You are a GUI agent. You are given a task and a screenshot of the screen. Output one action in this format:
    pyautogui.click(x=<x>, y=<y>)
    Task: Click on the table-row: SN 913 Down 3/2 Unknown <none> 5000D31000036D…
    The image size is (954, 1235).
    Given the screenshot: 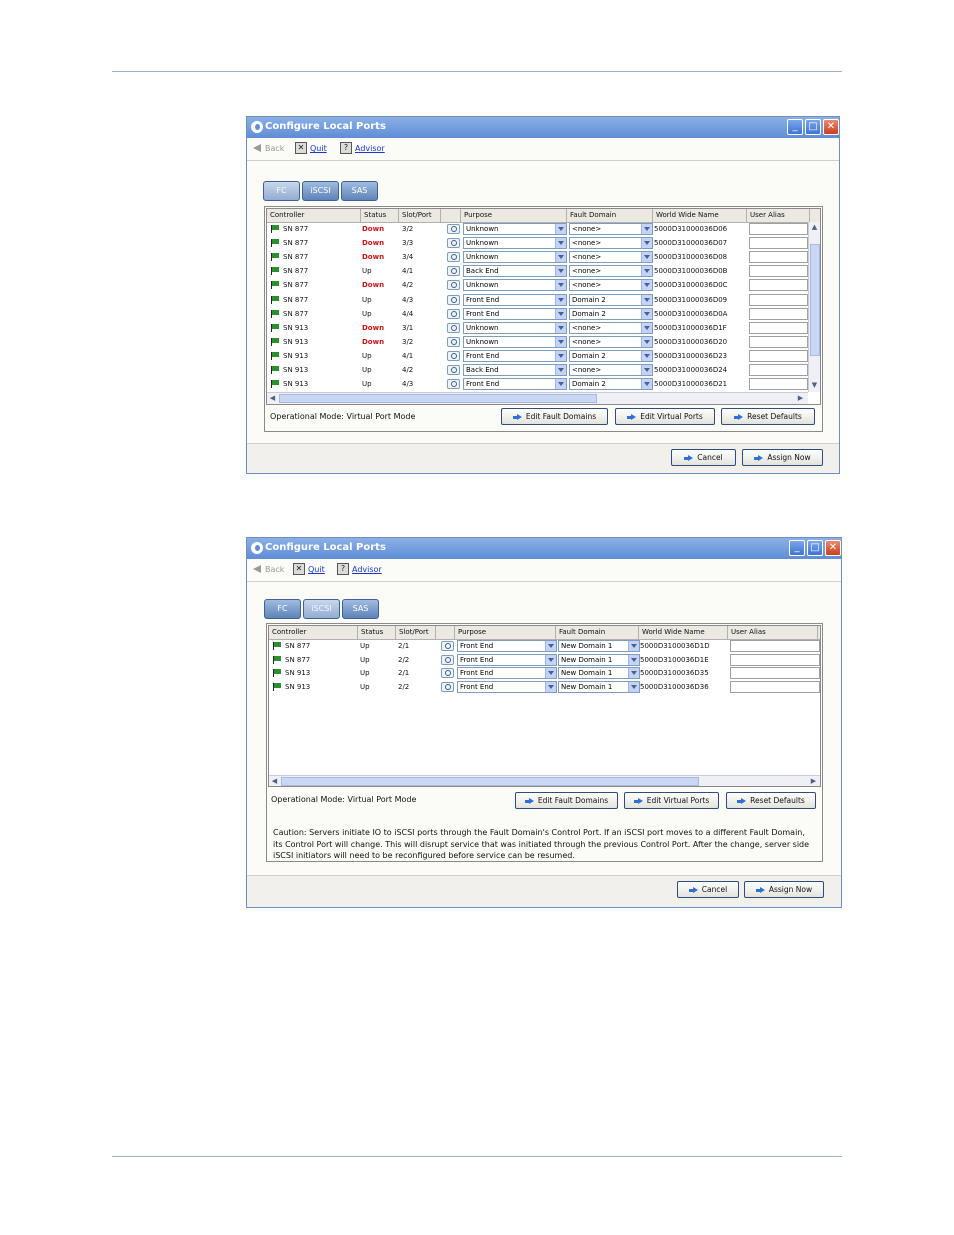 What is the action you would take?
    pyautogui.click(x=543, y=342)
    